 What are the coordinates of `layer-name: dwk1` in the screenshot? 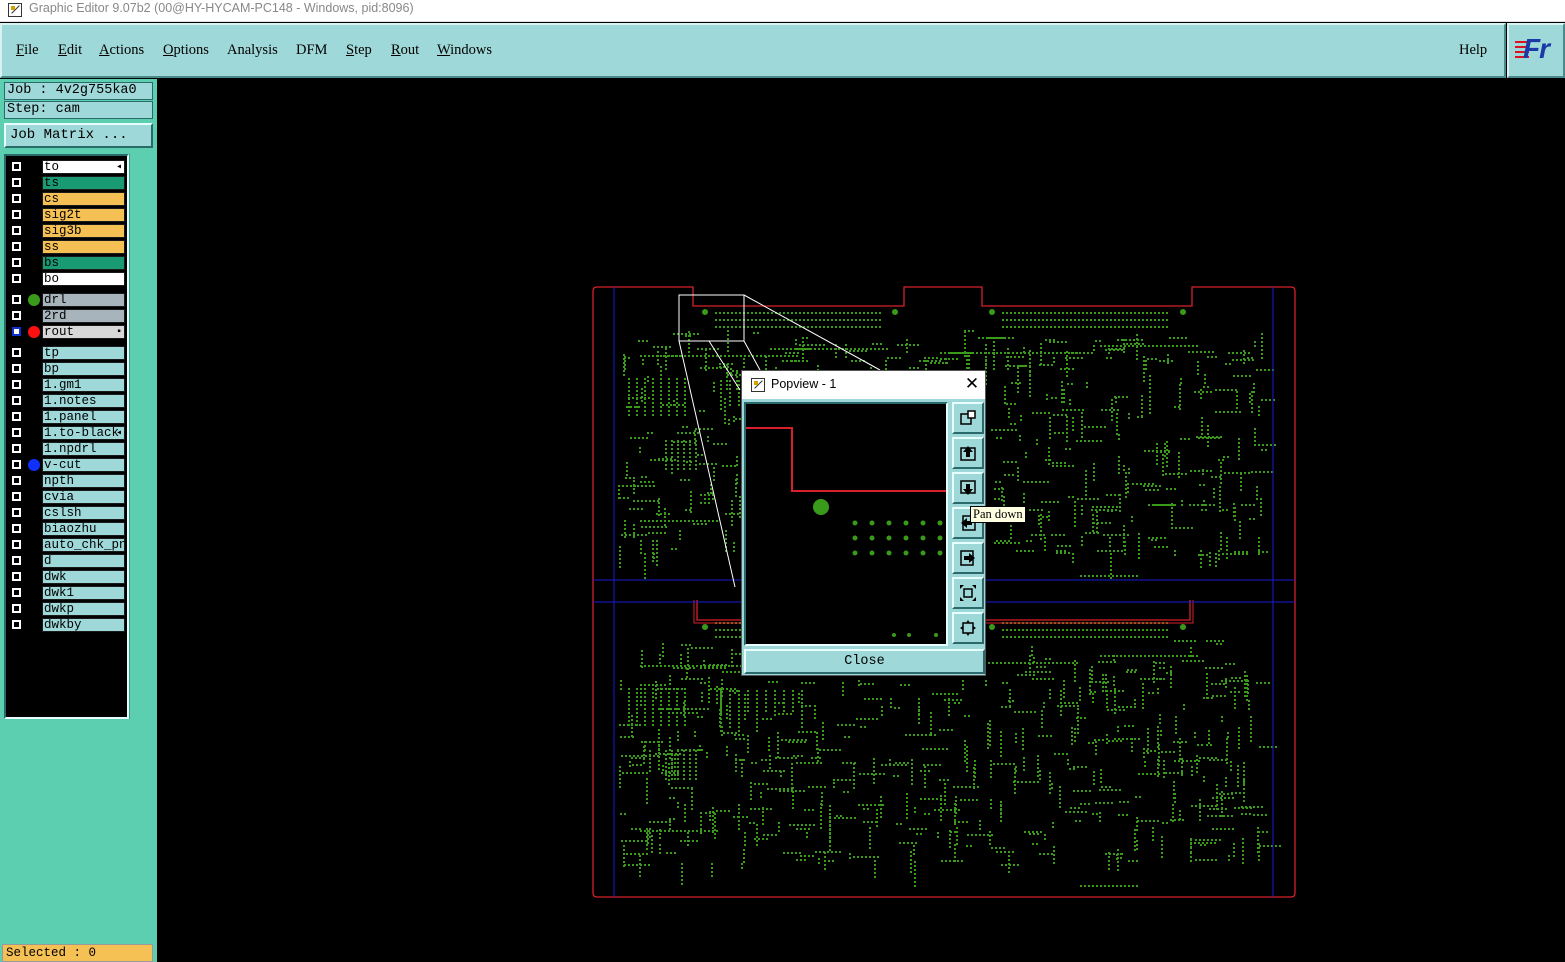 It's located at (83, 593).